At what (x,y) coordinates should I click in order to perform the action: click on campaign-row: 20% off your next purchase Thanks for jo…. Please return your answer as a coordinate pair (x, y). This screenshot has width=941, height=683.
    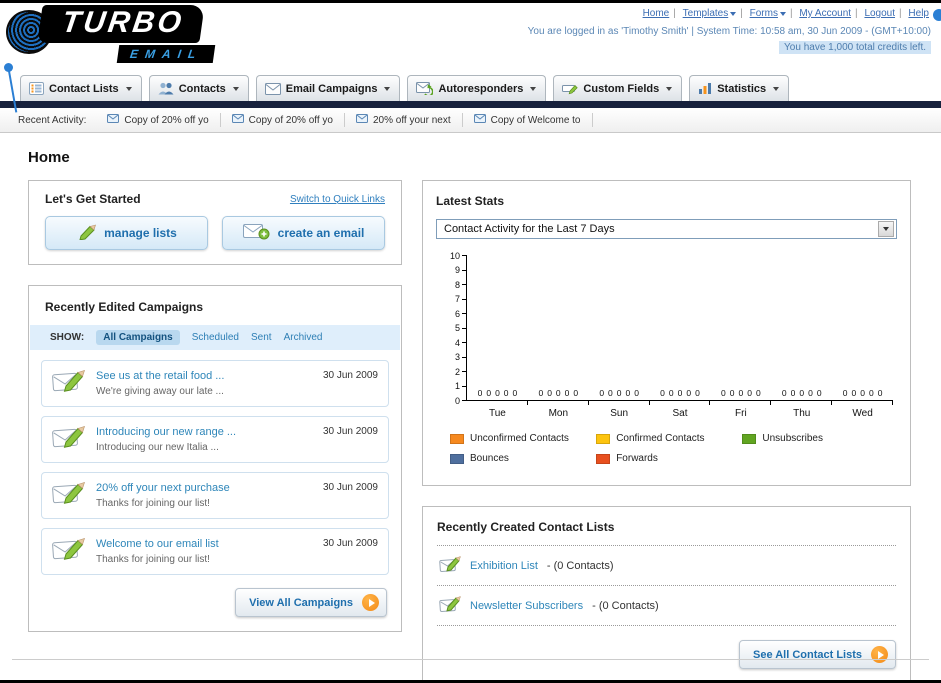
    Looking at the image, I should click on (215, 495).